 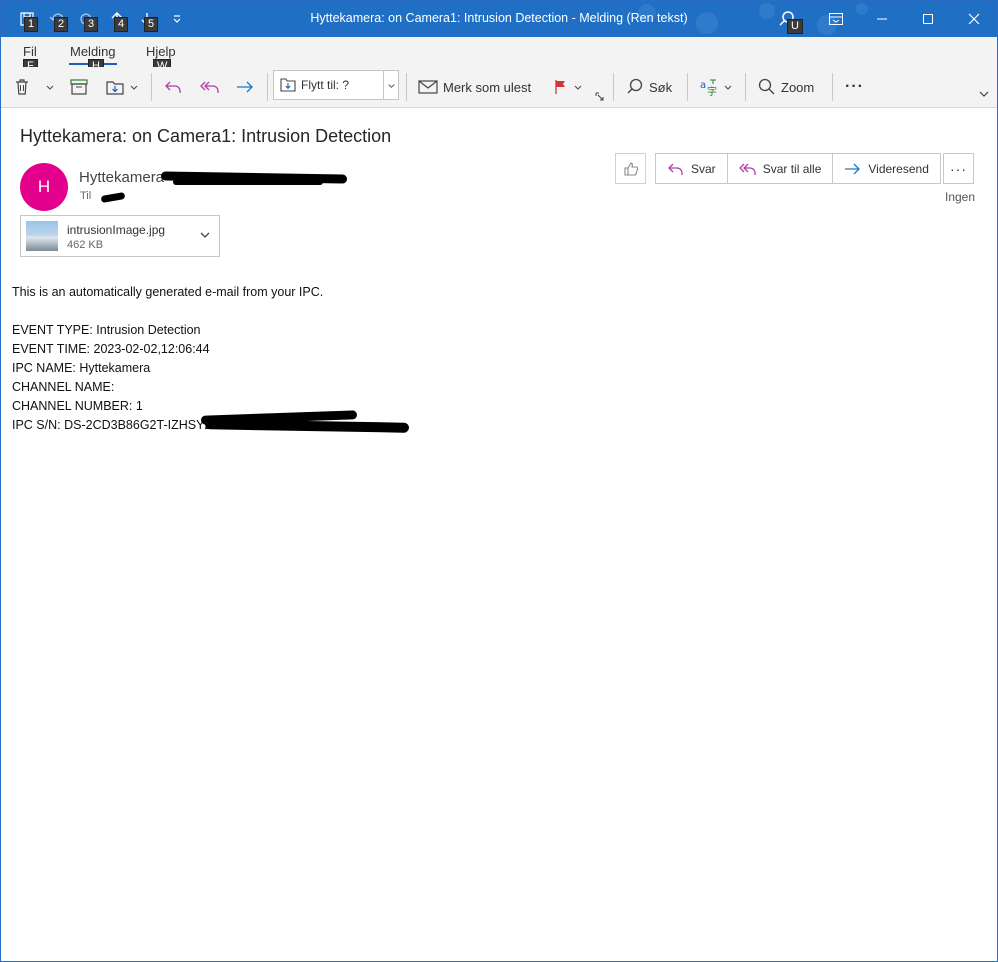 I want to click on avatar-initial: H, so click(x=44, y=186).